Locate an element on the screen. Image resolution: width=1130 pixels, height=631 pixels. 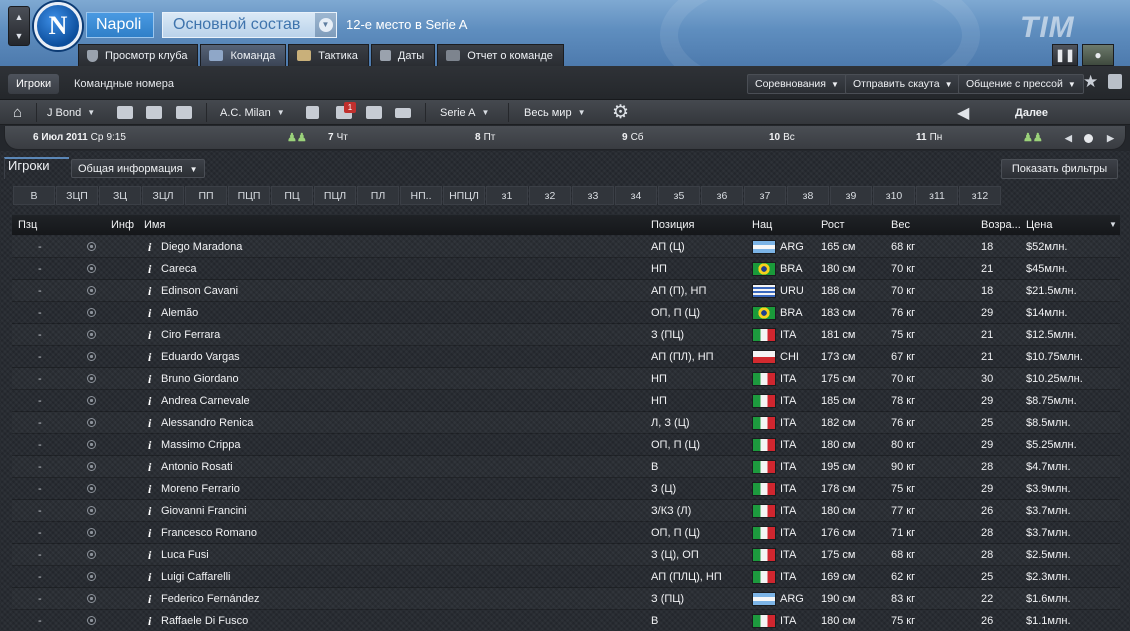
player-nationality: URU is located at coordinates (792, 291).